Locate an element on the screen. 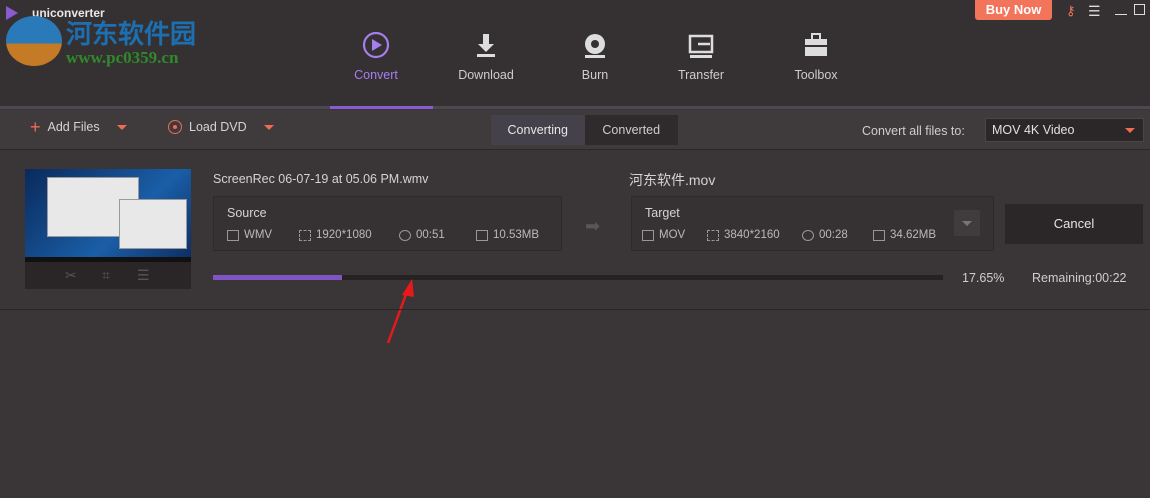 The height and width of the screenshot is (498, 1150). source-duration: 00:51 is located at coordinates (430, 235).